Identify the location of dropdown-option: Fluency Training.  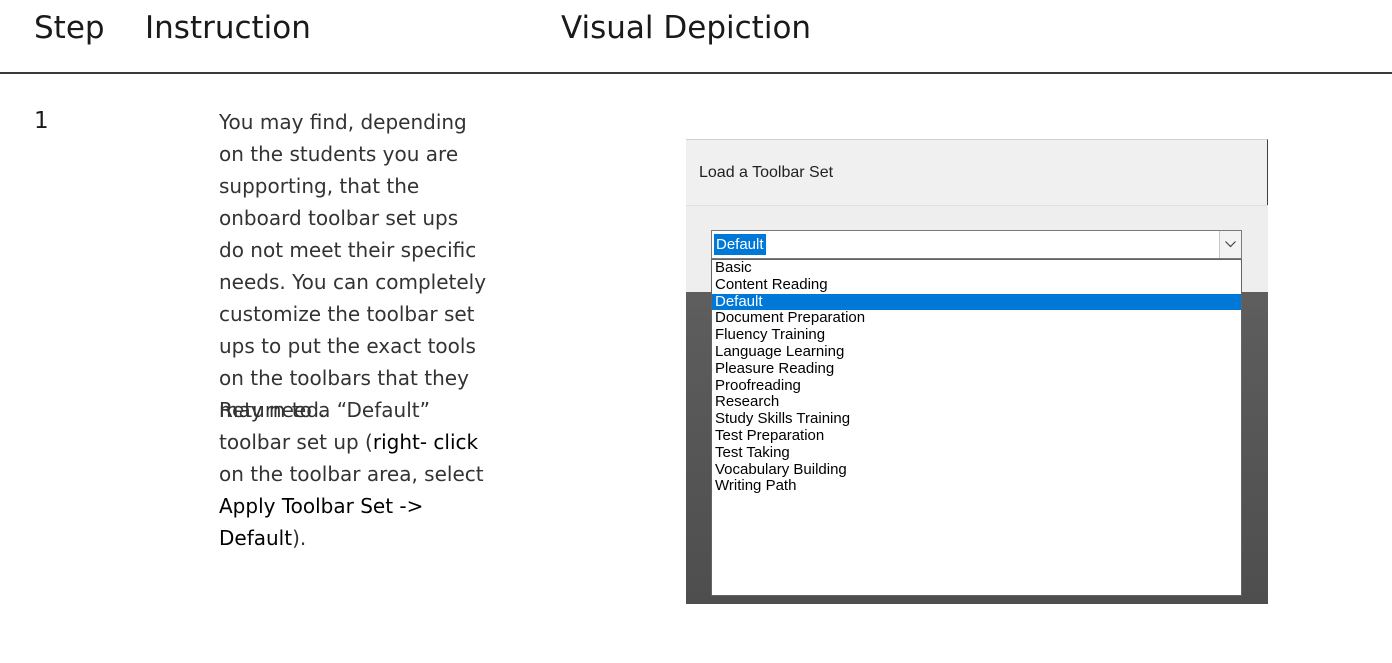
(976, 335).